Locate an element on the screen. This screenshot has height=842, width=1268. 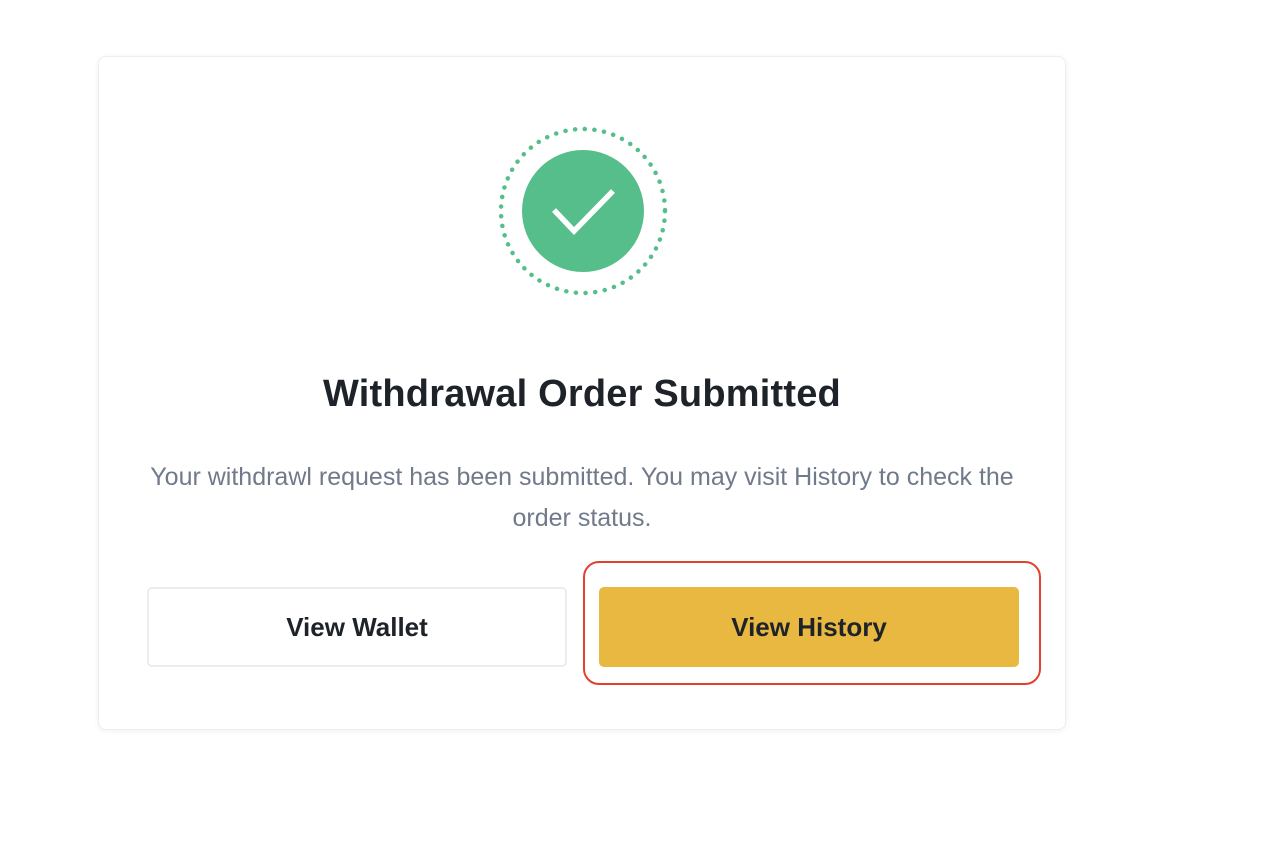
check-circle-icon is located at coordinates (583, 211).